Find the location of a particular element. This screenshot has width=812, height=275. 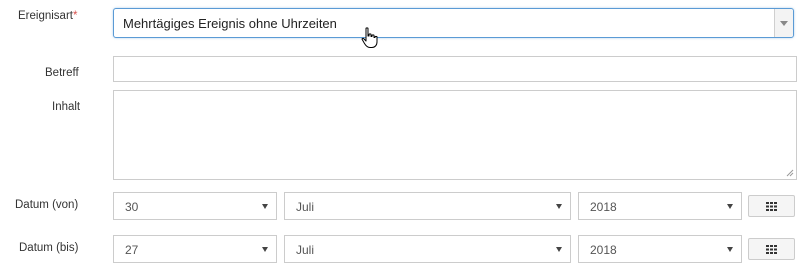

event-type-select: Mehrtägiges Ereignis ohne Uhrzeiten is located at coordinates (453, 23).